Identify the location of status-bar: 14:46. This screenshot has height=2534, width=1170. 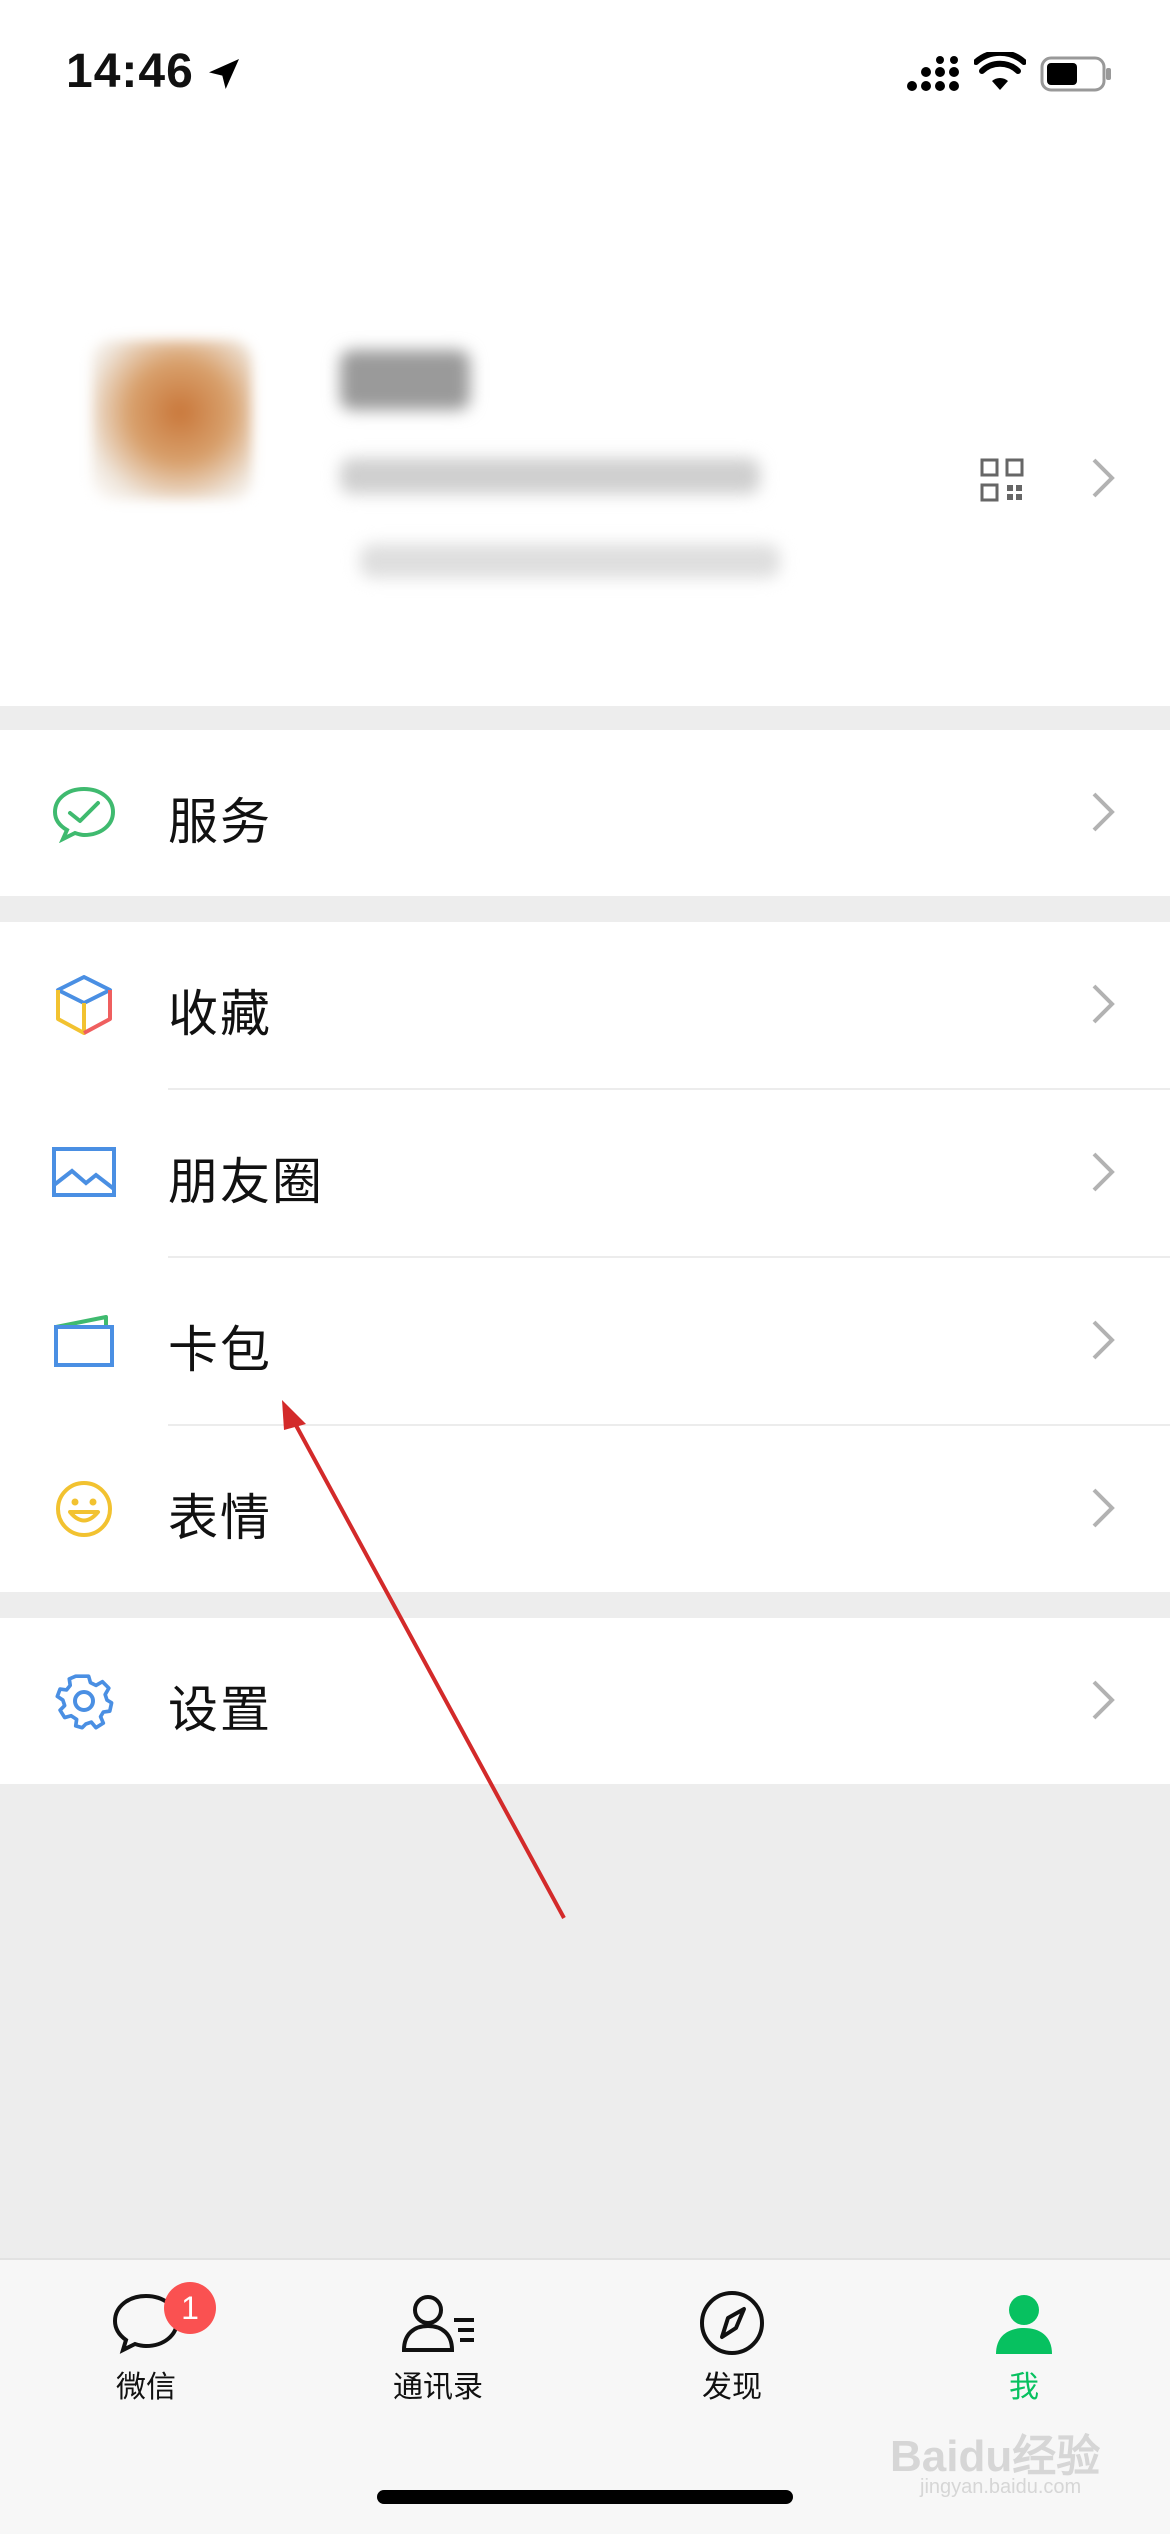
(585, 70).